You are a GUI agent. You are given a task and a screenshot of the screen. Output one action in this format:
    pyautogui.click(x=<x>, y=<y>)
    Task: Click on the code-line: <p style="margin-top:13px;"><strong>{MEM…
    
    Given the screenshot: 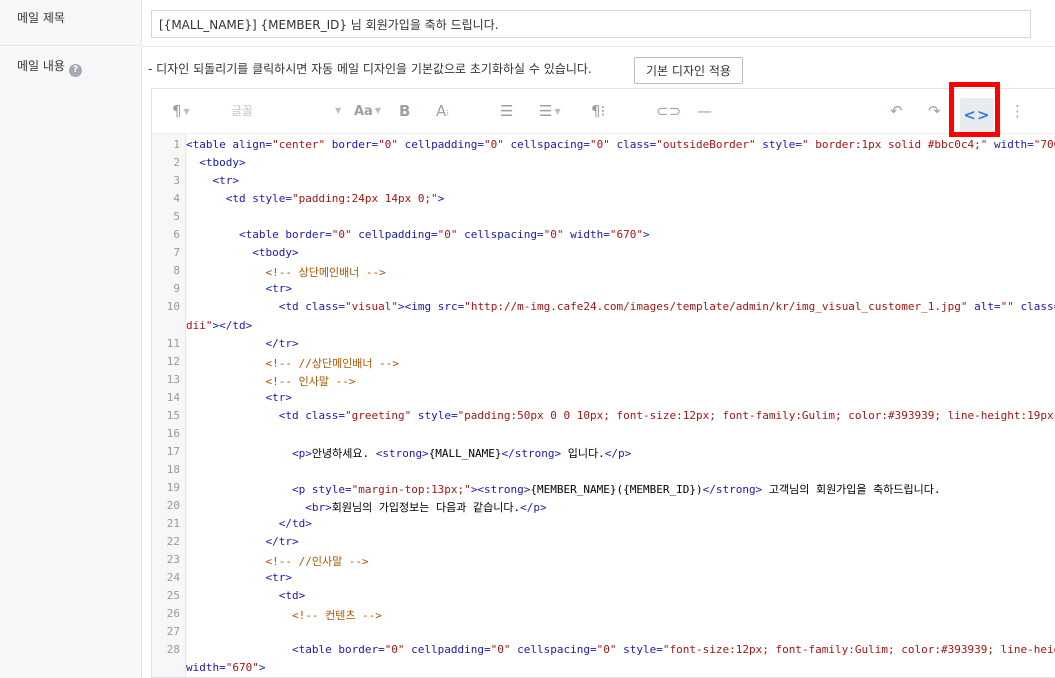 What is the action you would take?
    pyautogui.click(x=563, y=489)
    